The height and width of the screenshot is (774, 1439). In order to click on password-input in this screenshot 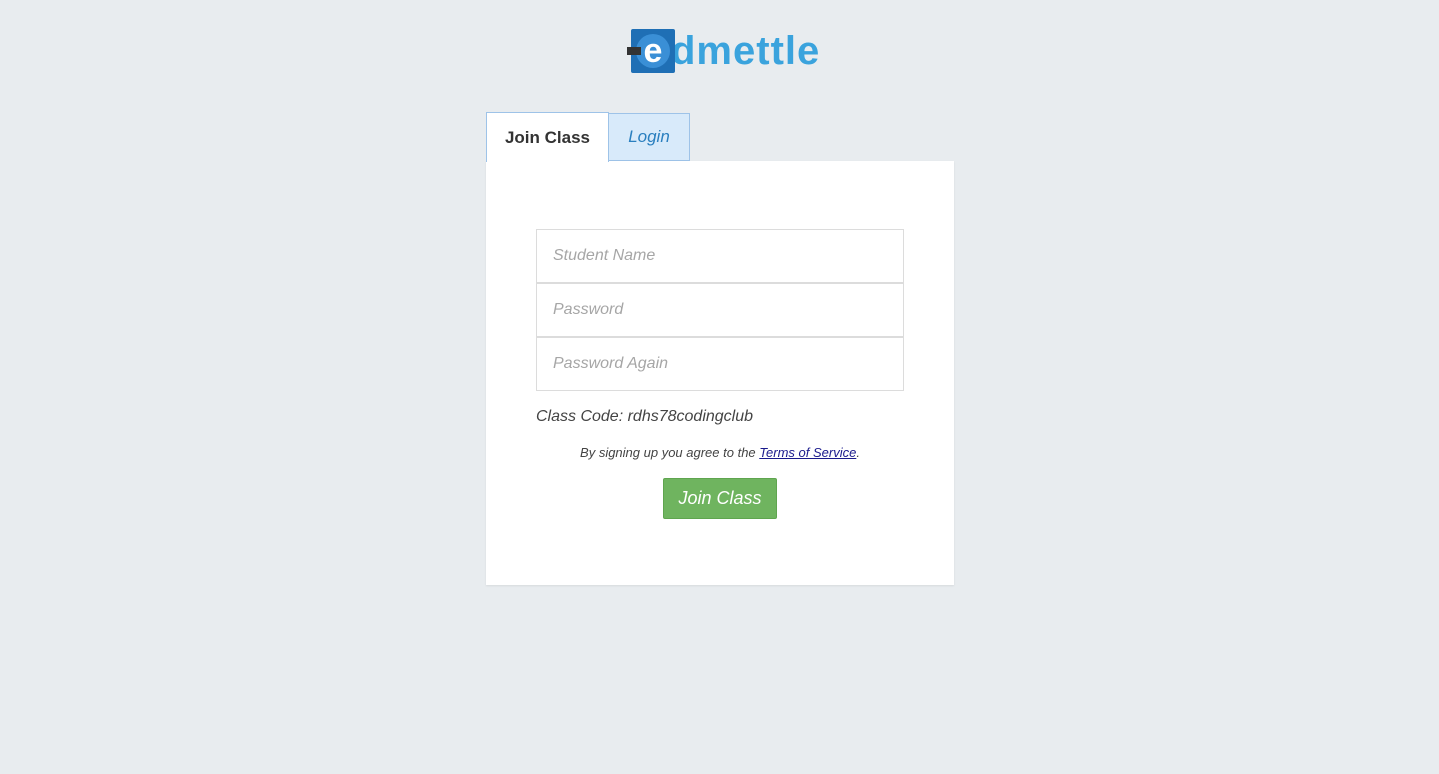, I will do `click(720, 310)`.